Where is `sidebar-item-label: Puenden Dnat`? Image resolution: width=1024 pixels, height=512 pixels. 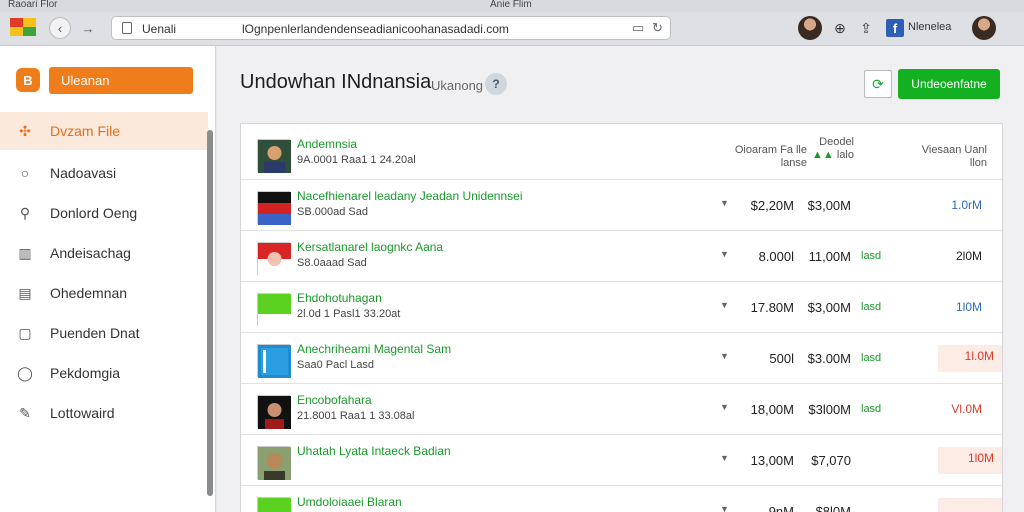 sidebar-item-label: Puenden Dnat is located at coordinates (95, 333).